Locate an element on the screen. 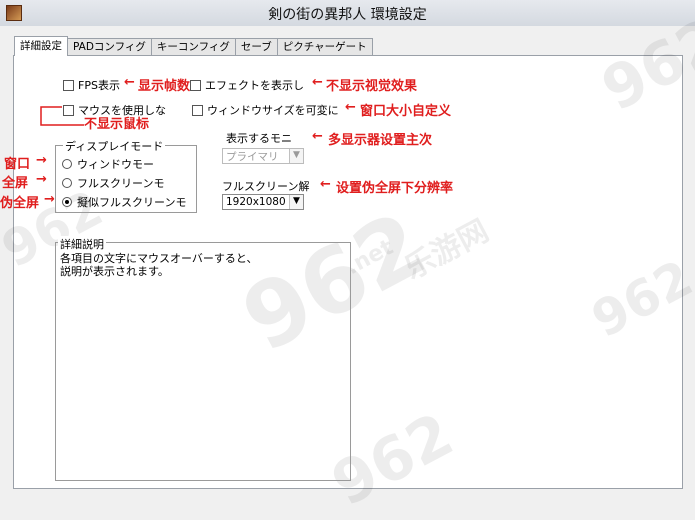  tab-strip: 詳細設定 PADコンフィグ キーコンフィグ セーブ ピクチャーゲート is located at coordinates (193, 46).